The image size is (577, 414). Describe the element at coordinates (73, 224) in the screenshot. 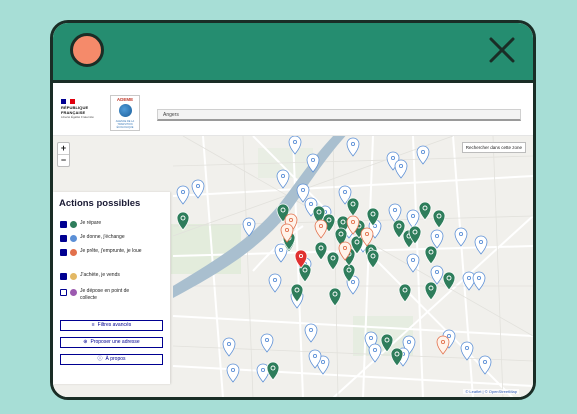

I see `repair-icon` at that location.